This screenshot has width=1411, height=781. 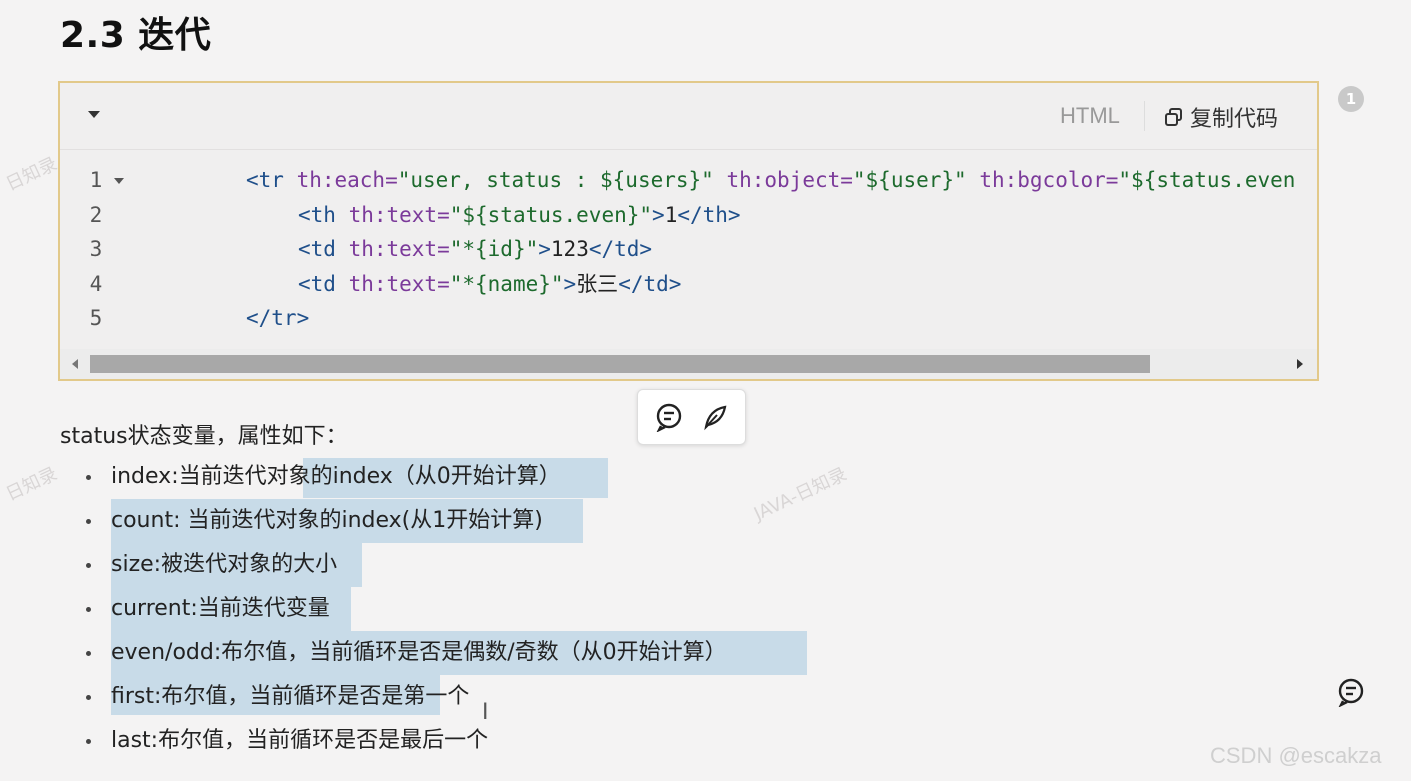 What do you see at coordinates (688, 318) in the screenshot?
I see `code-line: 5 </tr>` at bounding box center [688, 318].